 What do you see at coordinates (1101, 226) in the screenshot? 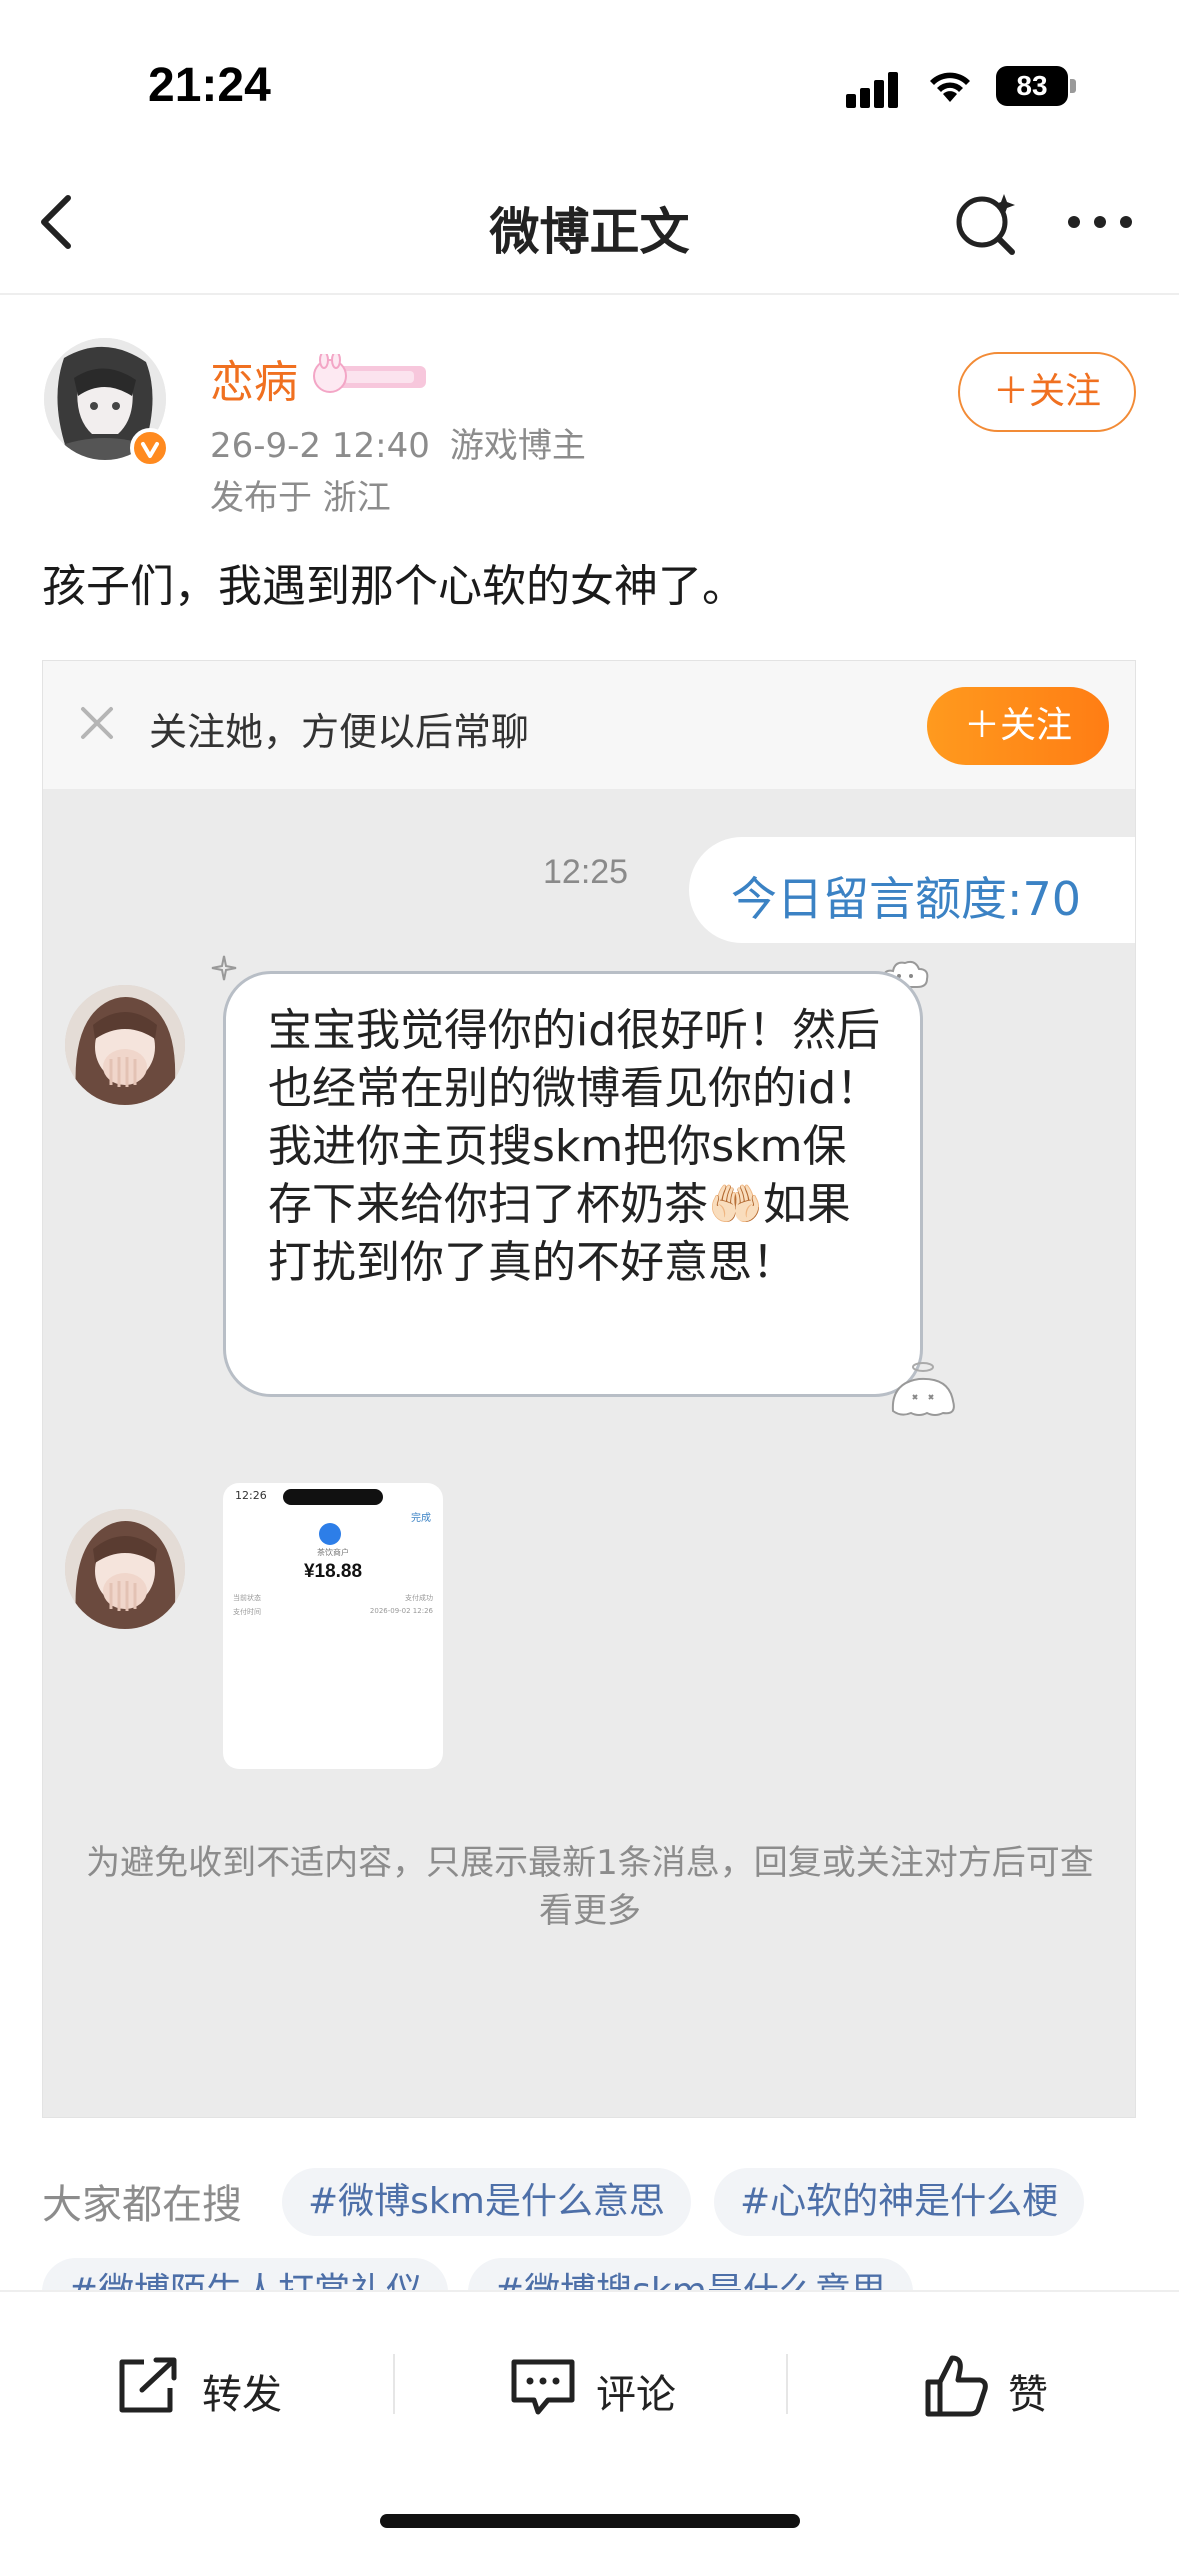
I see `more-options-icon` at bounding box center [1101, 226].